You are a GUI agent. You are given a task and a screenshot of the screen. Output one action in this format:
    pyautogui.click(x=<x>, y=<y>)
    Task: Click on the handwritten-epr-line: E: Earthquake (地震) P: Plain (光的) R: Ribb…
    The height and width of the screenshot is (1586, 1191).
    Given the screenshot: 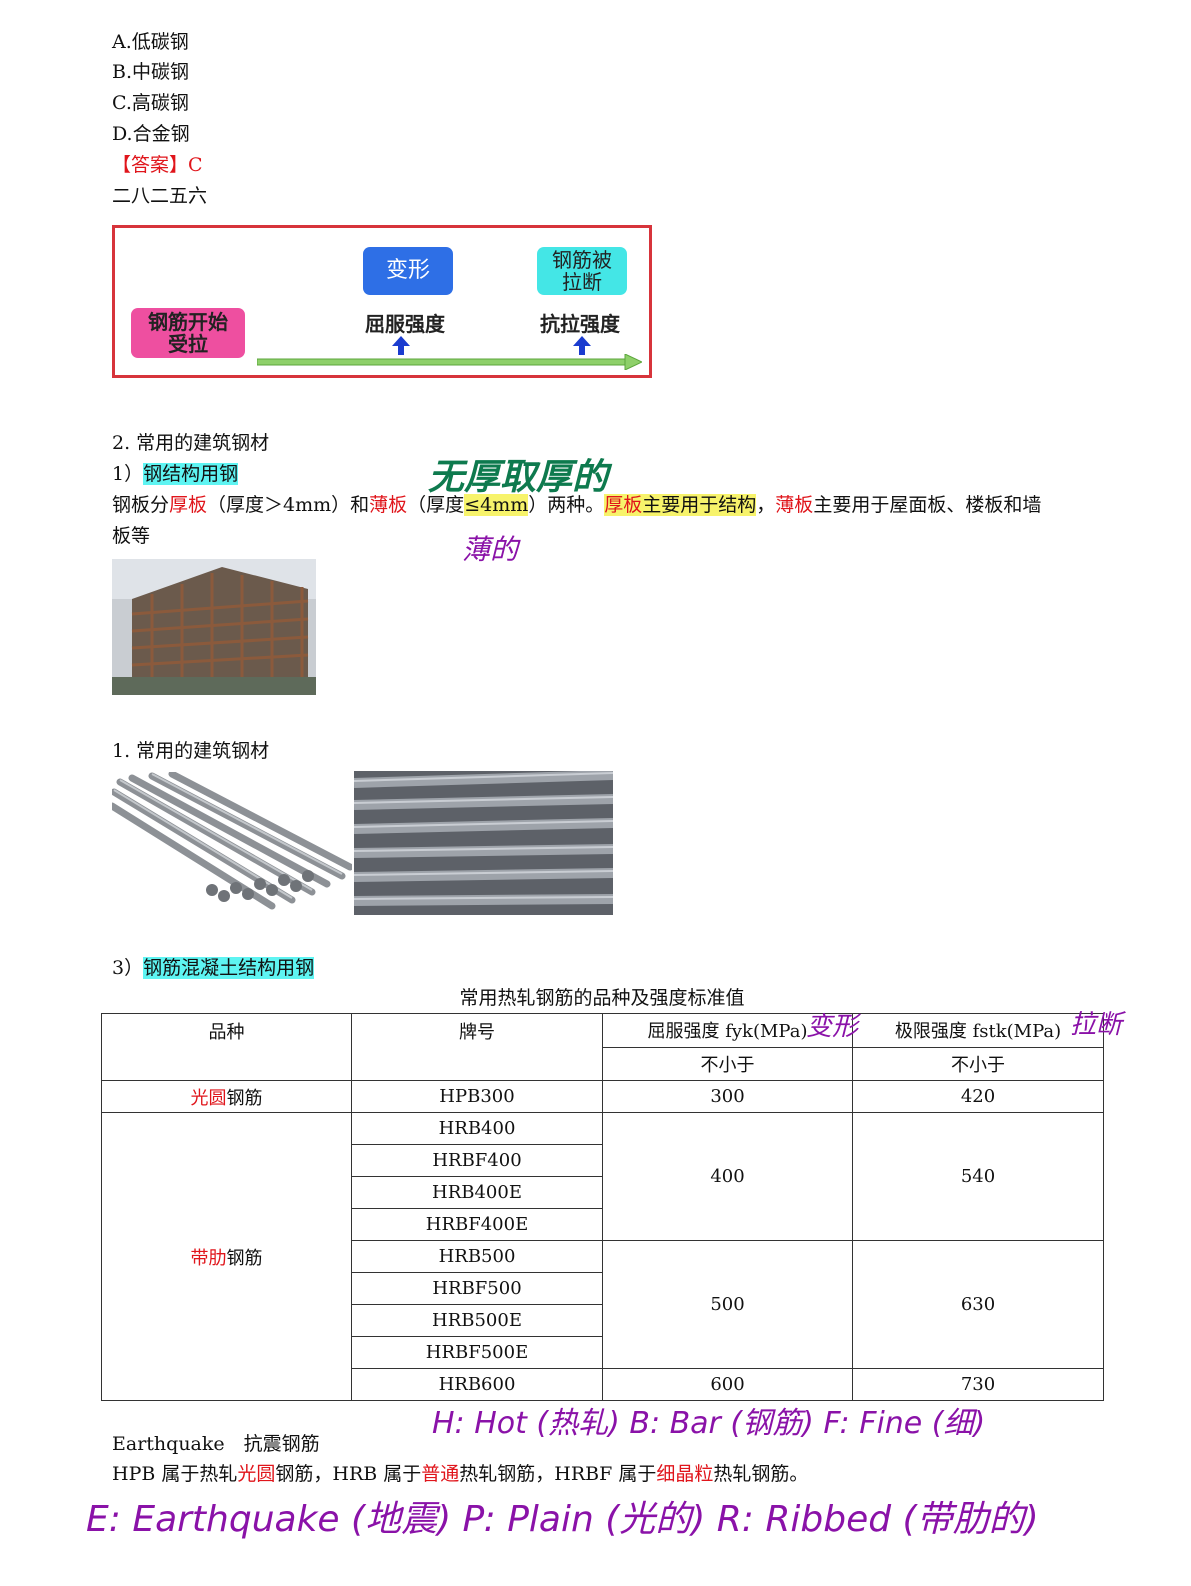 What is the action you would take?
    pyautogui.click(x=562, y=1519)
    